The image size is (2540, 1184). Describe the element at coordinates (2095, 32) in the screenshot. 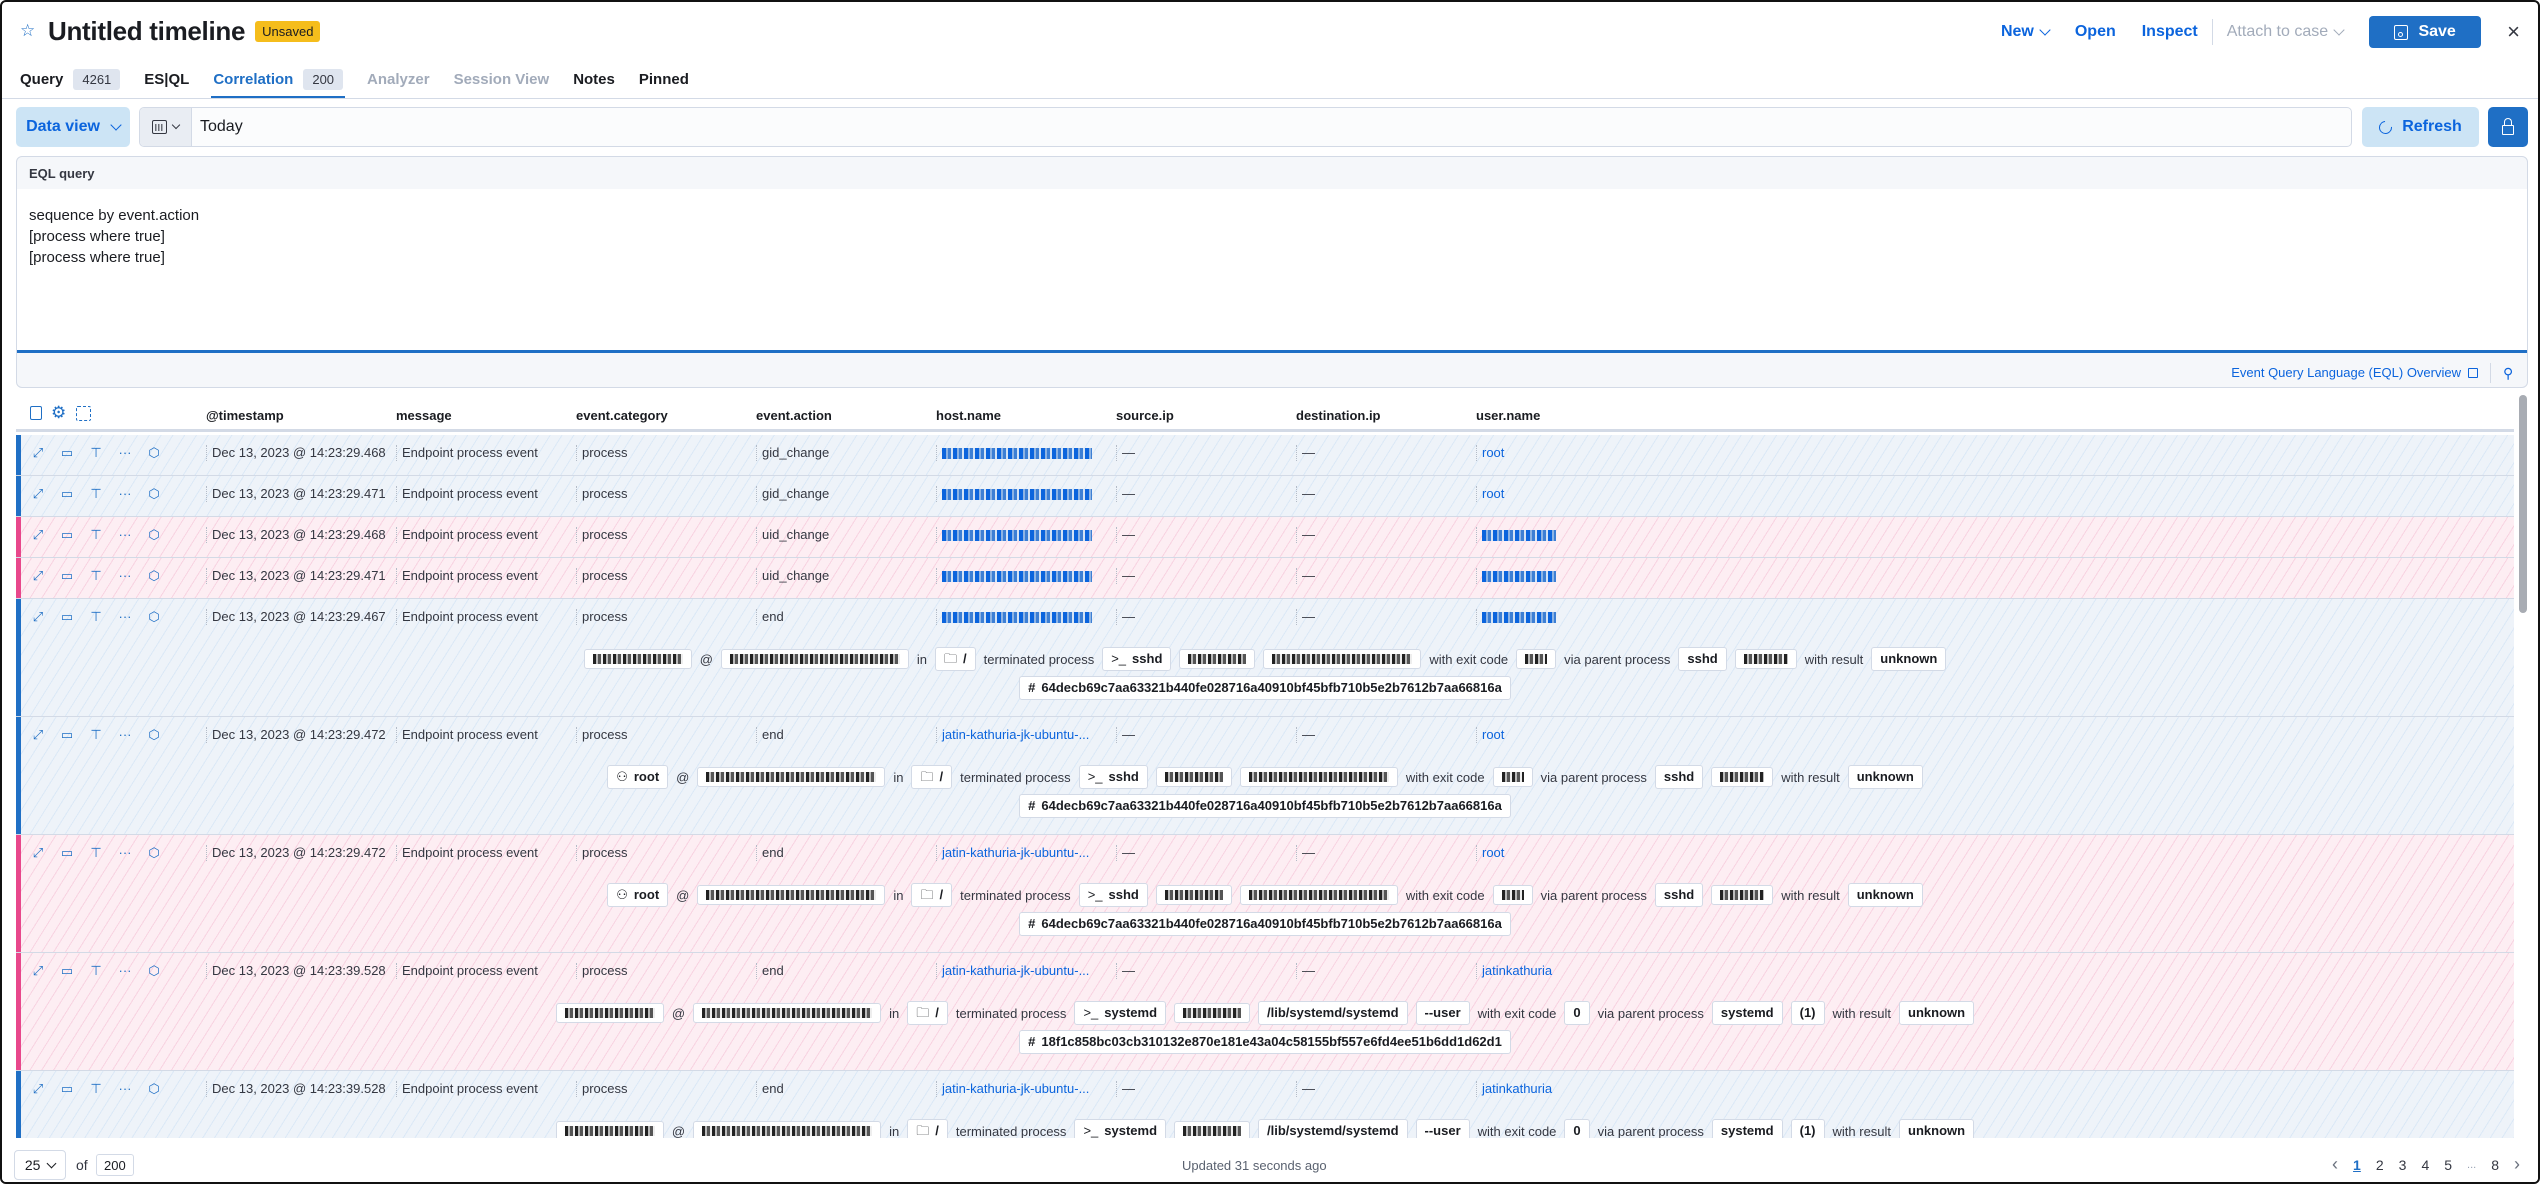

I see `open-button: Open` at that location.